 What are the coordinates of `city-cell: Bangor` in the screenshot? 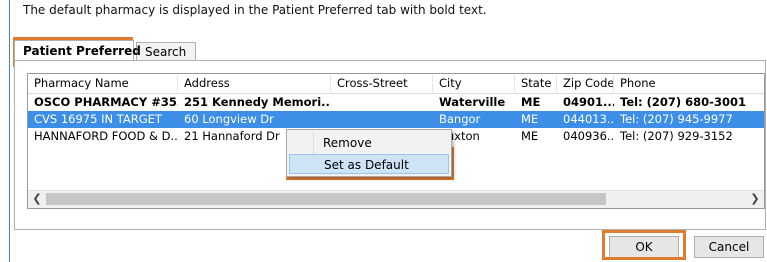 It's located at (460, 119).